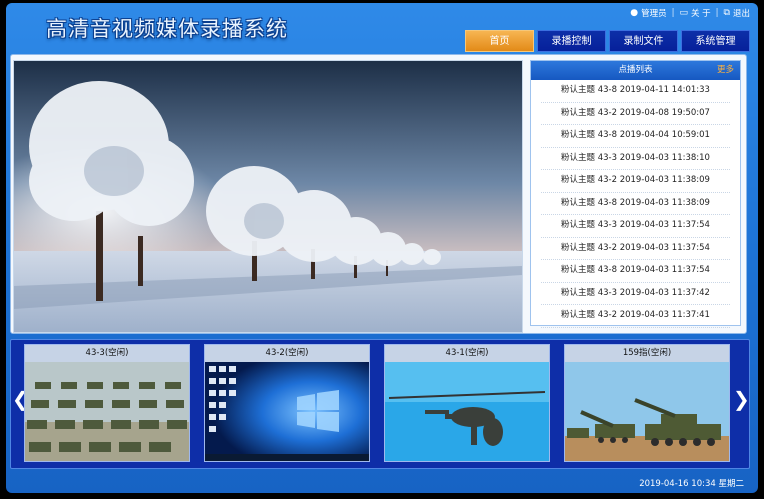 This screenshot has height=499, width=764. Describe the element at coordinates (691, 484) in the screenshot. I see `status-datetime: 2019-04-16 10:34 星期二` at that location.